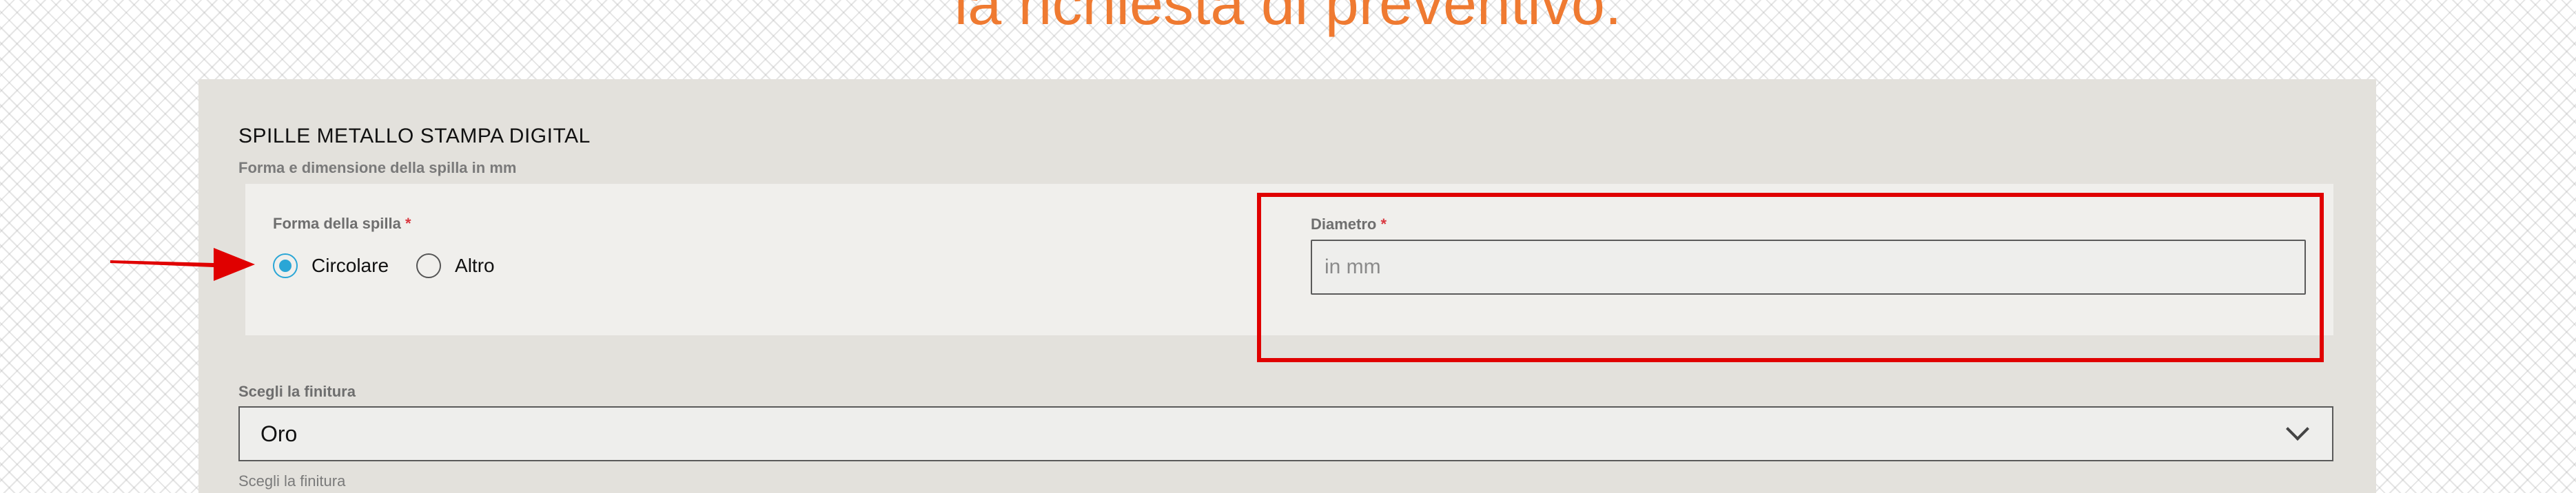 This screenshot has width=2576, height=493. I want to click on shape-field-label: Forma della spilla *, so click(342, 224).